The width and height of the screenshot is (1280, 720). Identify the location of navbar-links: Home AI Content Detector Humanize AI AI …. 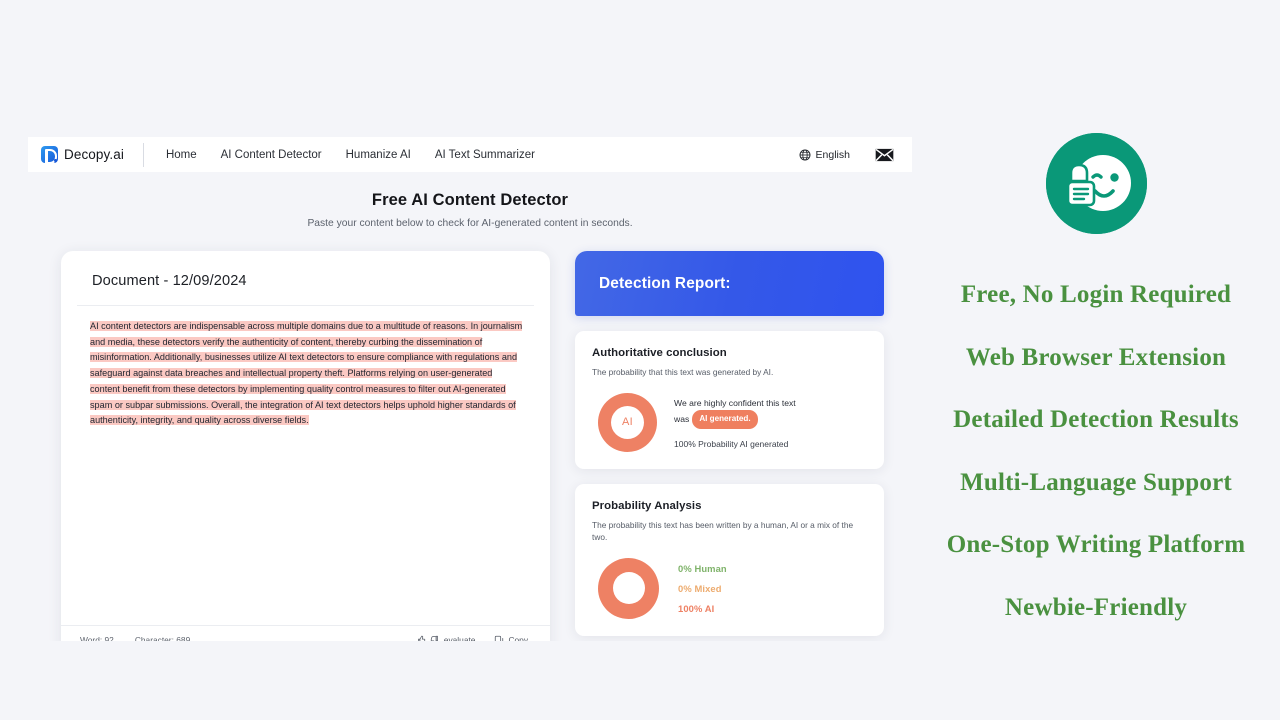
(350, 155).